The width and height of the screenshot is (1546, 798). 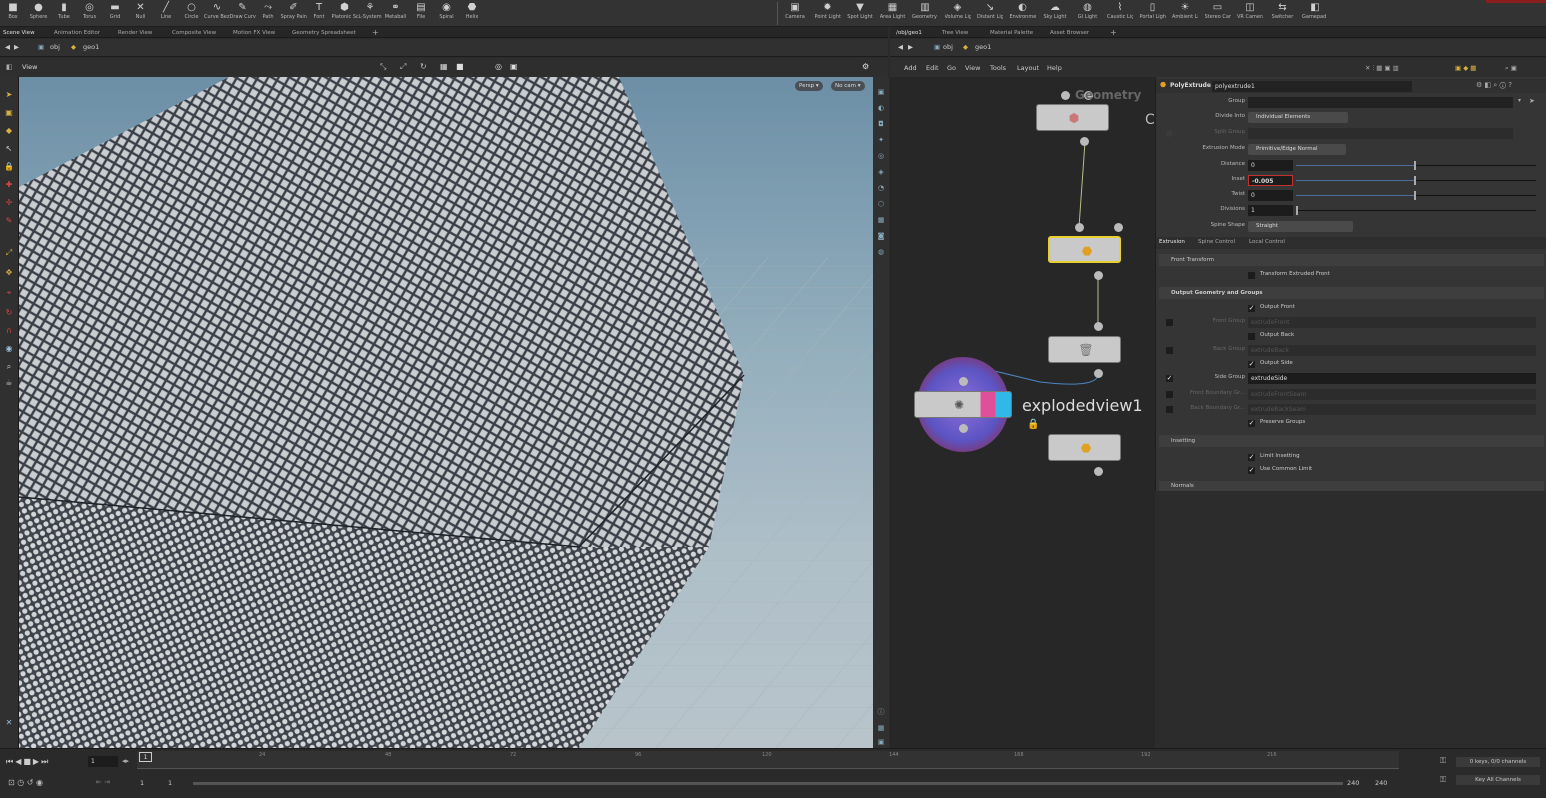 I want to click on range-slider, so click(x=768, y=783).